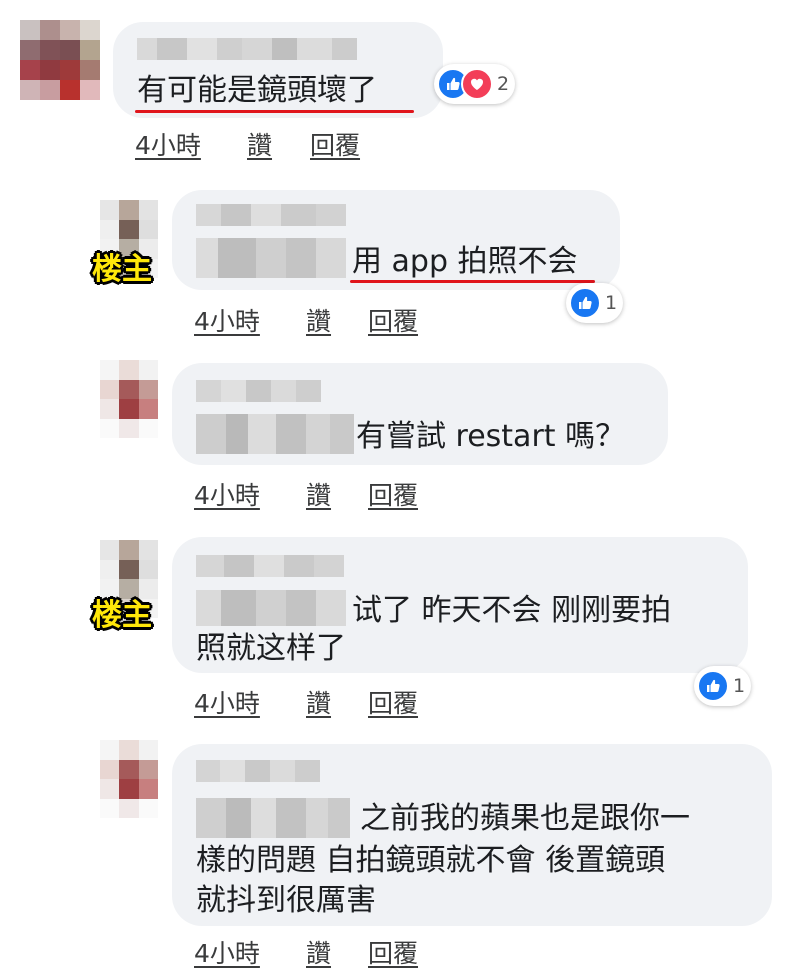 Image resolution: width=800 pixels, height=973 pixels. Describe the element at coordinates (257, 90) in the screenshot. I see `comment-text: 有可能是鏡頭壞了` at that location.